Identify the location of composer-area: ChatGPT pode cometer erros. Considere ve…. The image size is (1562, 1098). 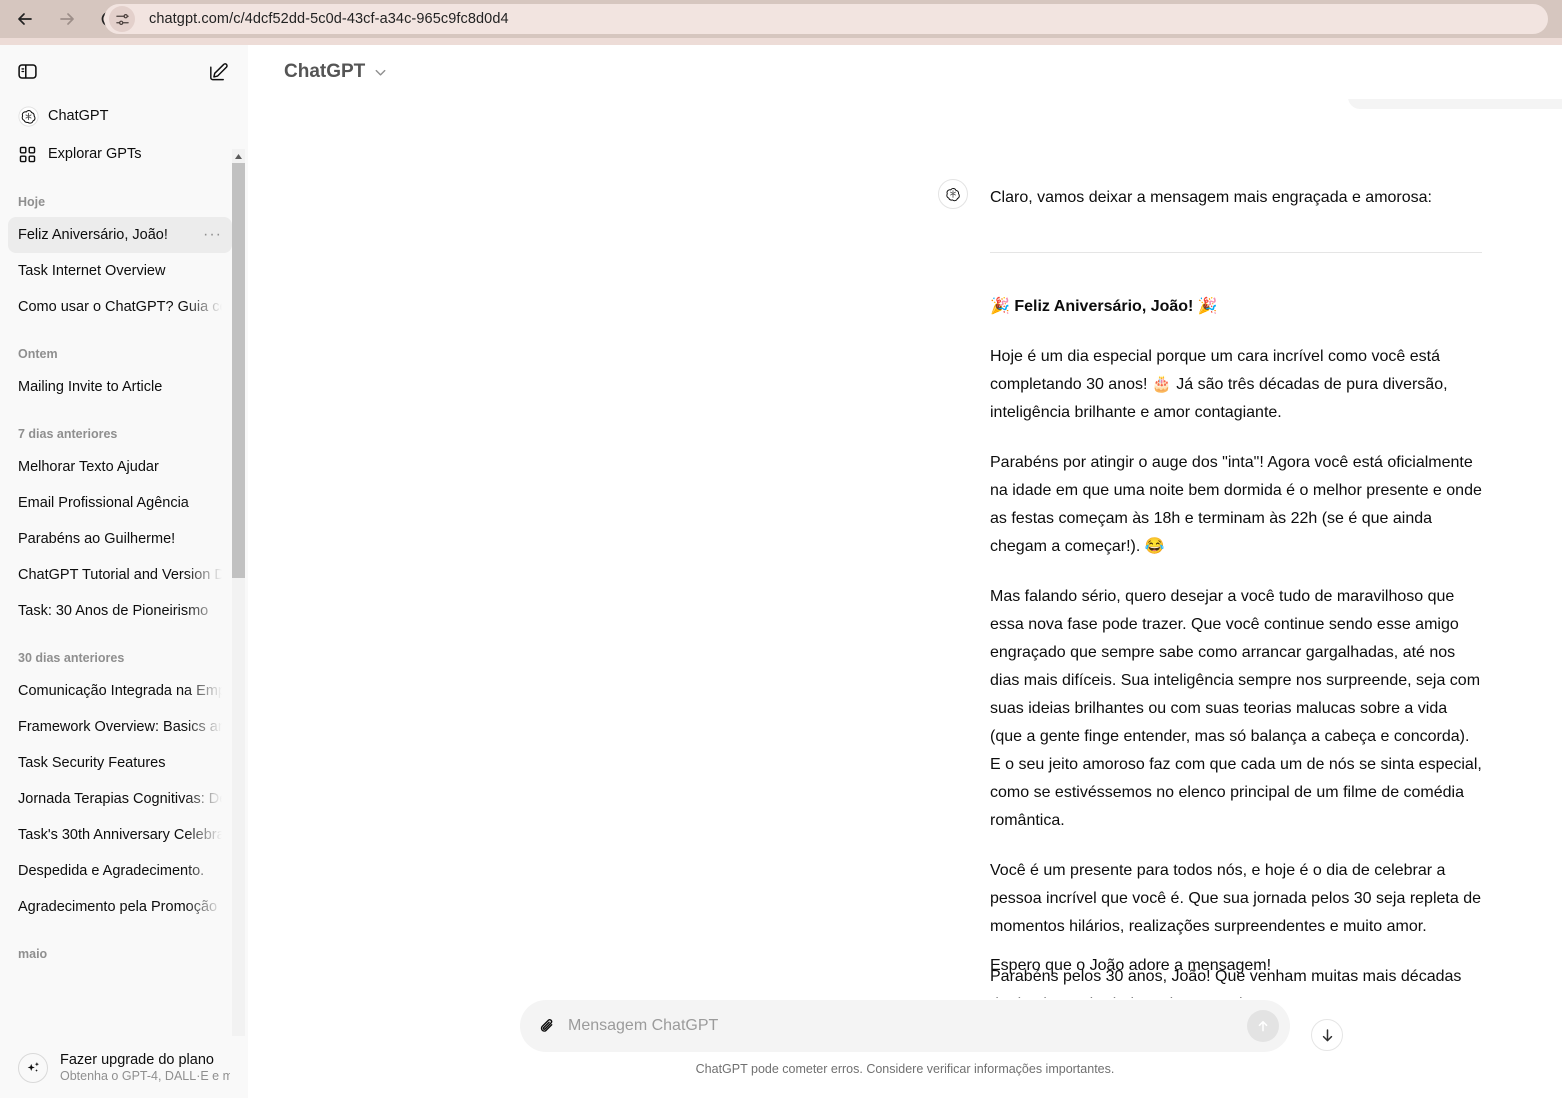
(905, 1048).